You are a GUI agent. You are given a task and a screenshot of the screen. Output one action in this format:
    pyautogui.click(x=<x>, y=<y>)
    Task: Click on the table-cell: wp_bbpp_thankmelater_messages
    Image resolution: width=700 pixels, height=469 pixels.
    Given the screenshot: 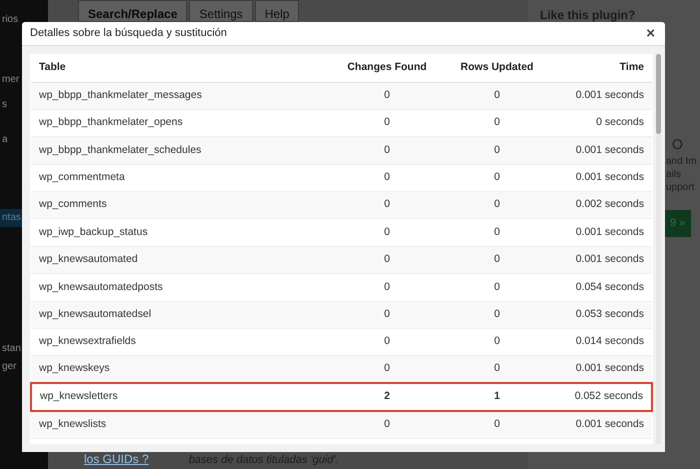 What is the action you would take?
    pyautogui.click(x=181, y=96)
    